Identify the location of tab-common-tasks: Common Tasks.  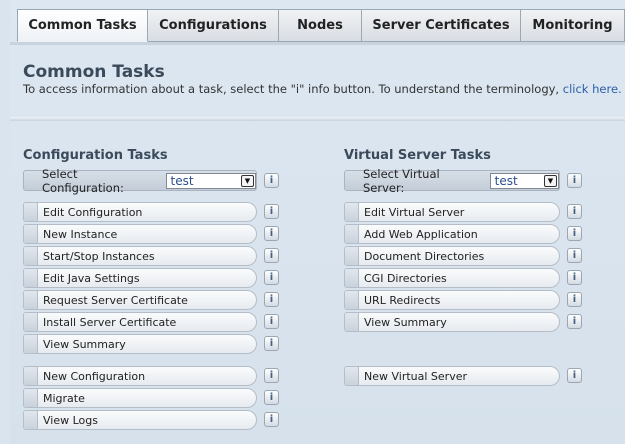
(82, 25).